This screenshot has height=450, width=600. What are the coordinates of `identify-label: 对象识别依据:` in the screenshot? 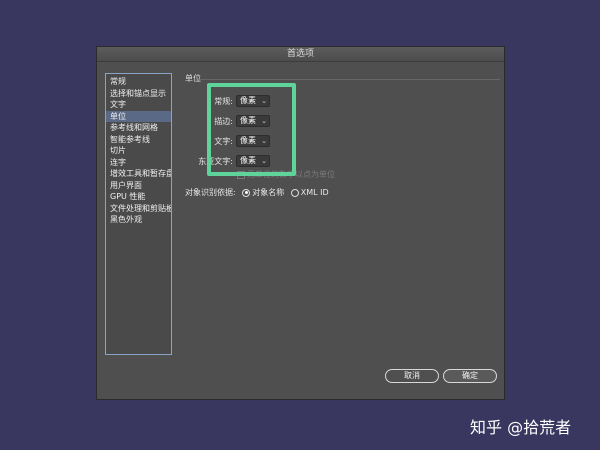 It's located at (210, 192).